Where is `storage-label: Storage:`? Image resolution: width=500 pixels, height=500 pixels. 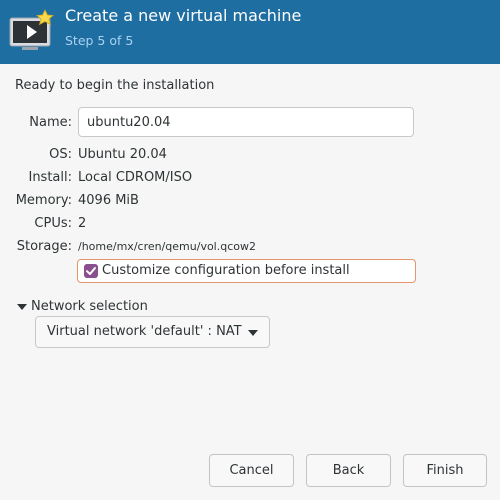 storage-label: Storage: is located at coordinates (44, 246).